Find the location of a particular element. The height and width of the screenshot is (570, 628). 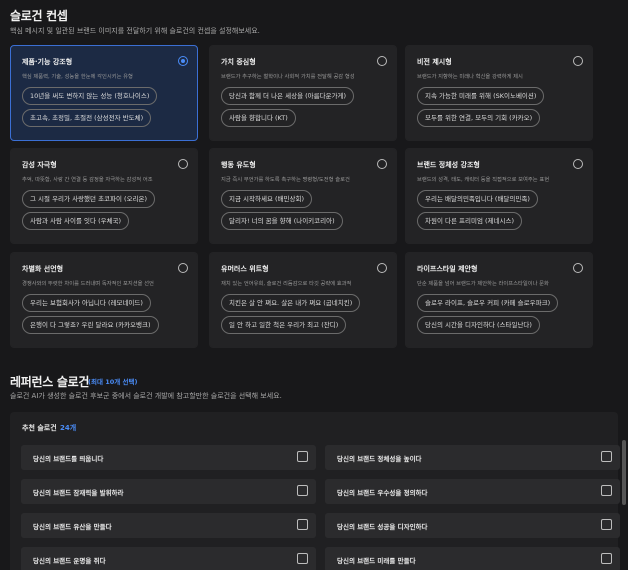

reference-slogan-item: 당신의 브랜드 잠재력을 발휘하라 is located at coordinates (168, 491).